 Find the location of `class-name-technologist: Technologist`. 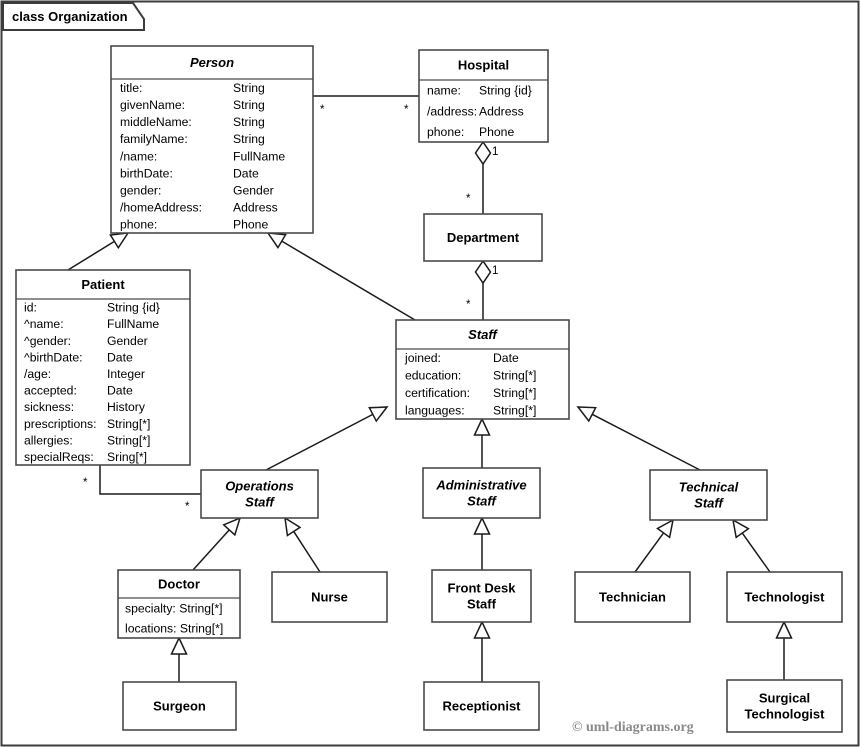

class-name-technologist: Technologist is located at coordinates (785, 597).